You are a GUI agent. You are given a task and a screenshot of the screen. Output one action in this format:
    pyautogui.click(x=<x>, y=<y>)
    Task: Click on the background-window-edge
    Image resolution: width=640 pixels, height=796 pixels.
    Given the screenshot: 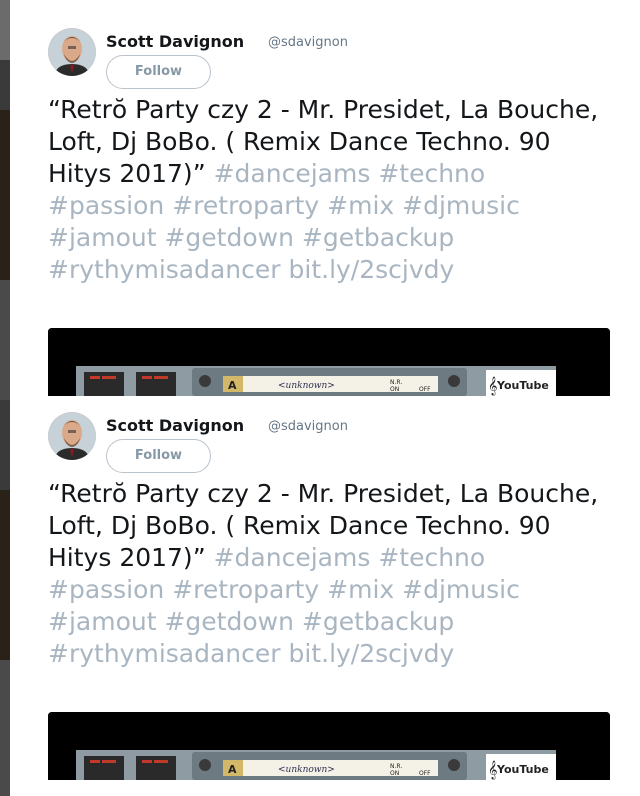 What is the action you would take?
    pyautogui.click(x=5, y=398)
    